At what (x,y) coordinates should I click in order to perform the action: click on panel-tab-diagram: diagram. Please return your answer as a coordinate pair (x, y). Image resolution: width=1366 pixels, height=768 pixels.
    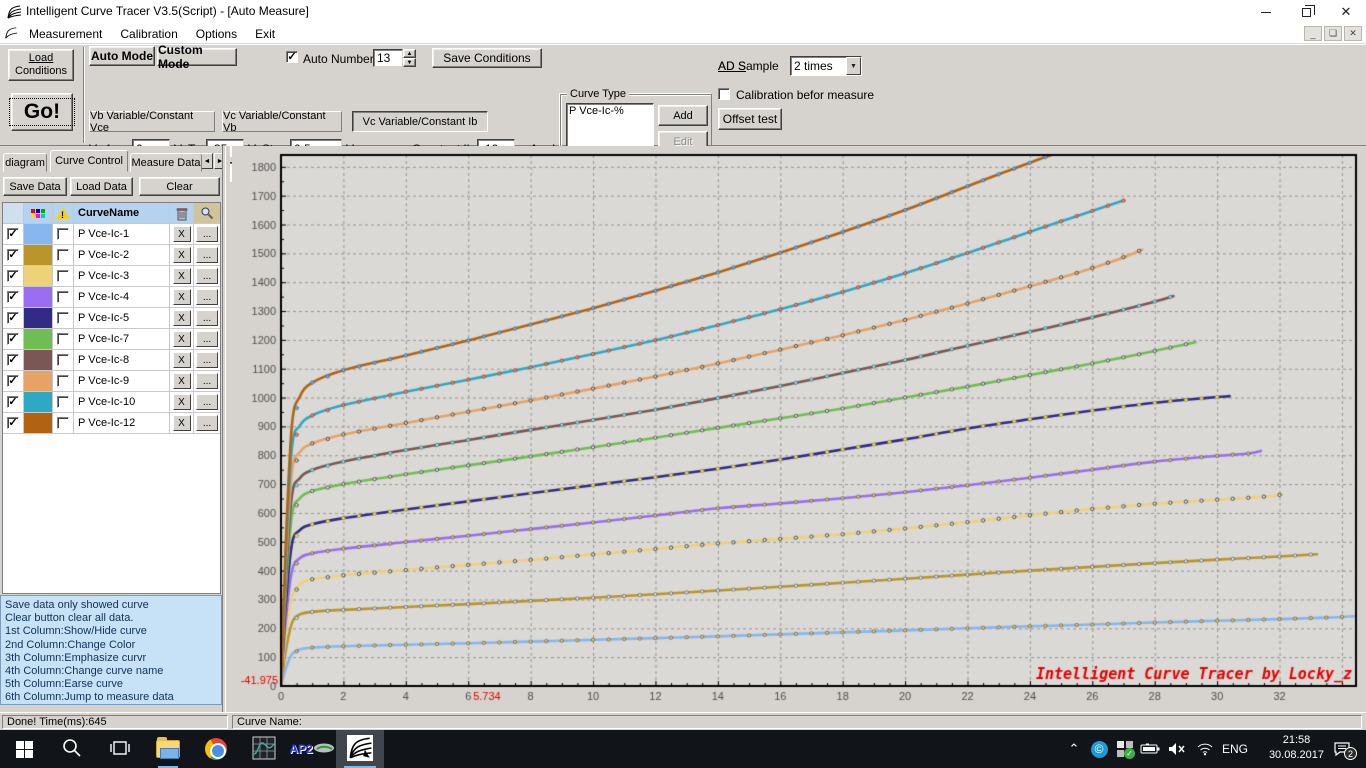
    Looking at the image, I should click on (25, 162).